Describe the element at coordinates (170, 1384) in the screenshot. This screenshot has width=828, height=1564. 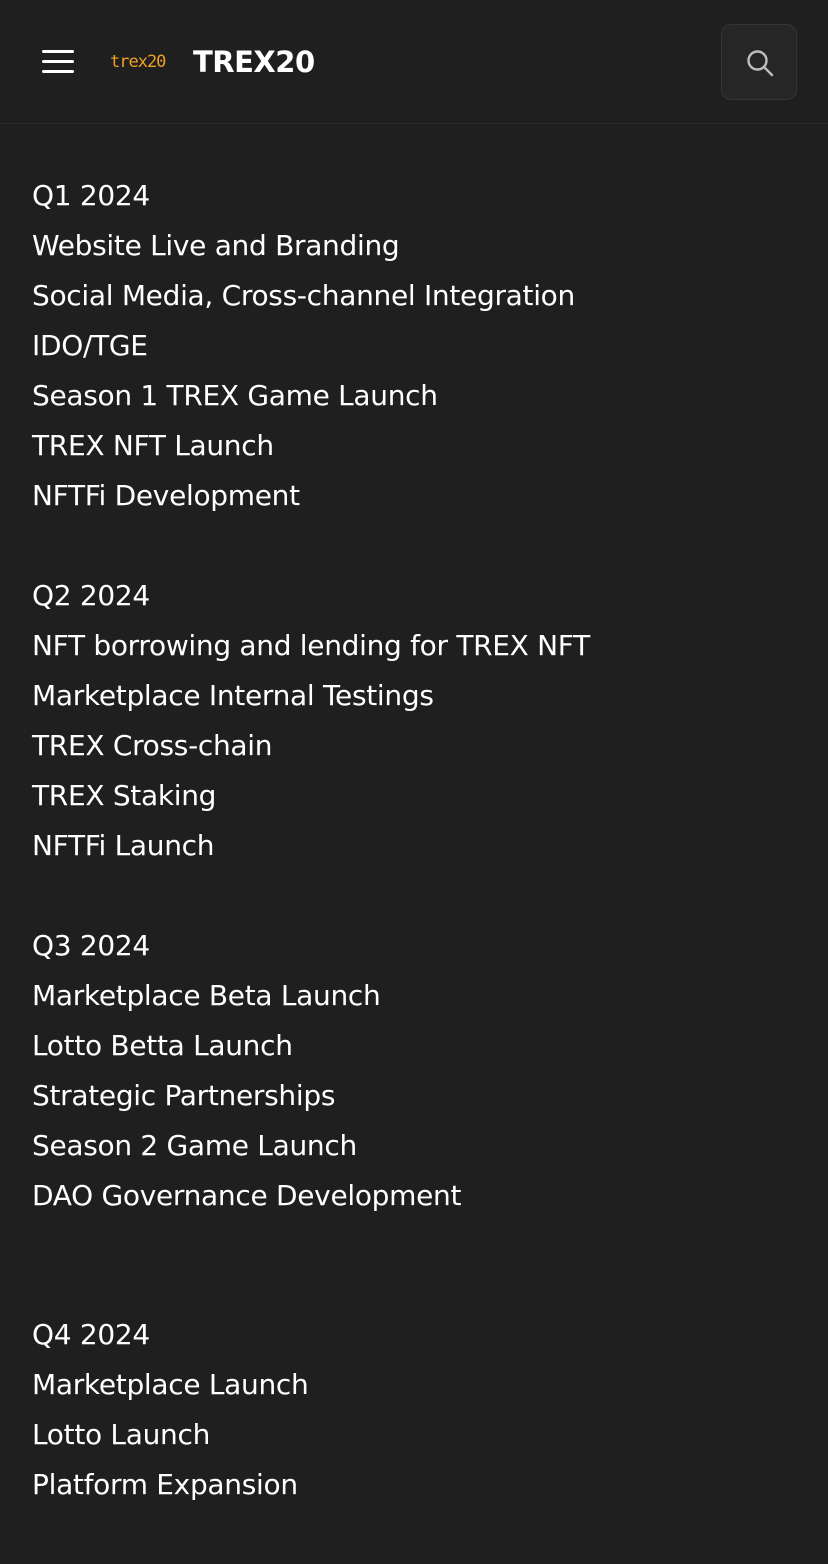
I see `roadmap-item: Marketplace Launch` at that location.